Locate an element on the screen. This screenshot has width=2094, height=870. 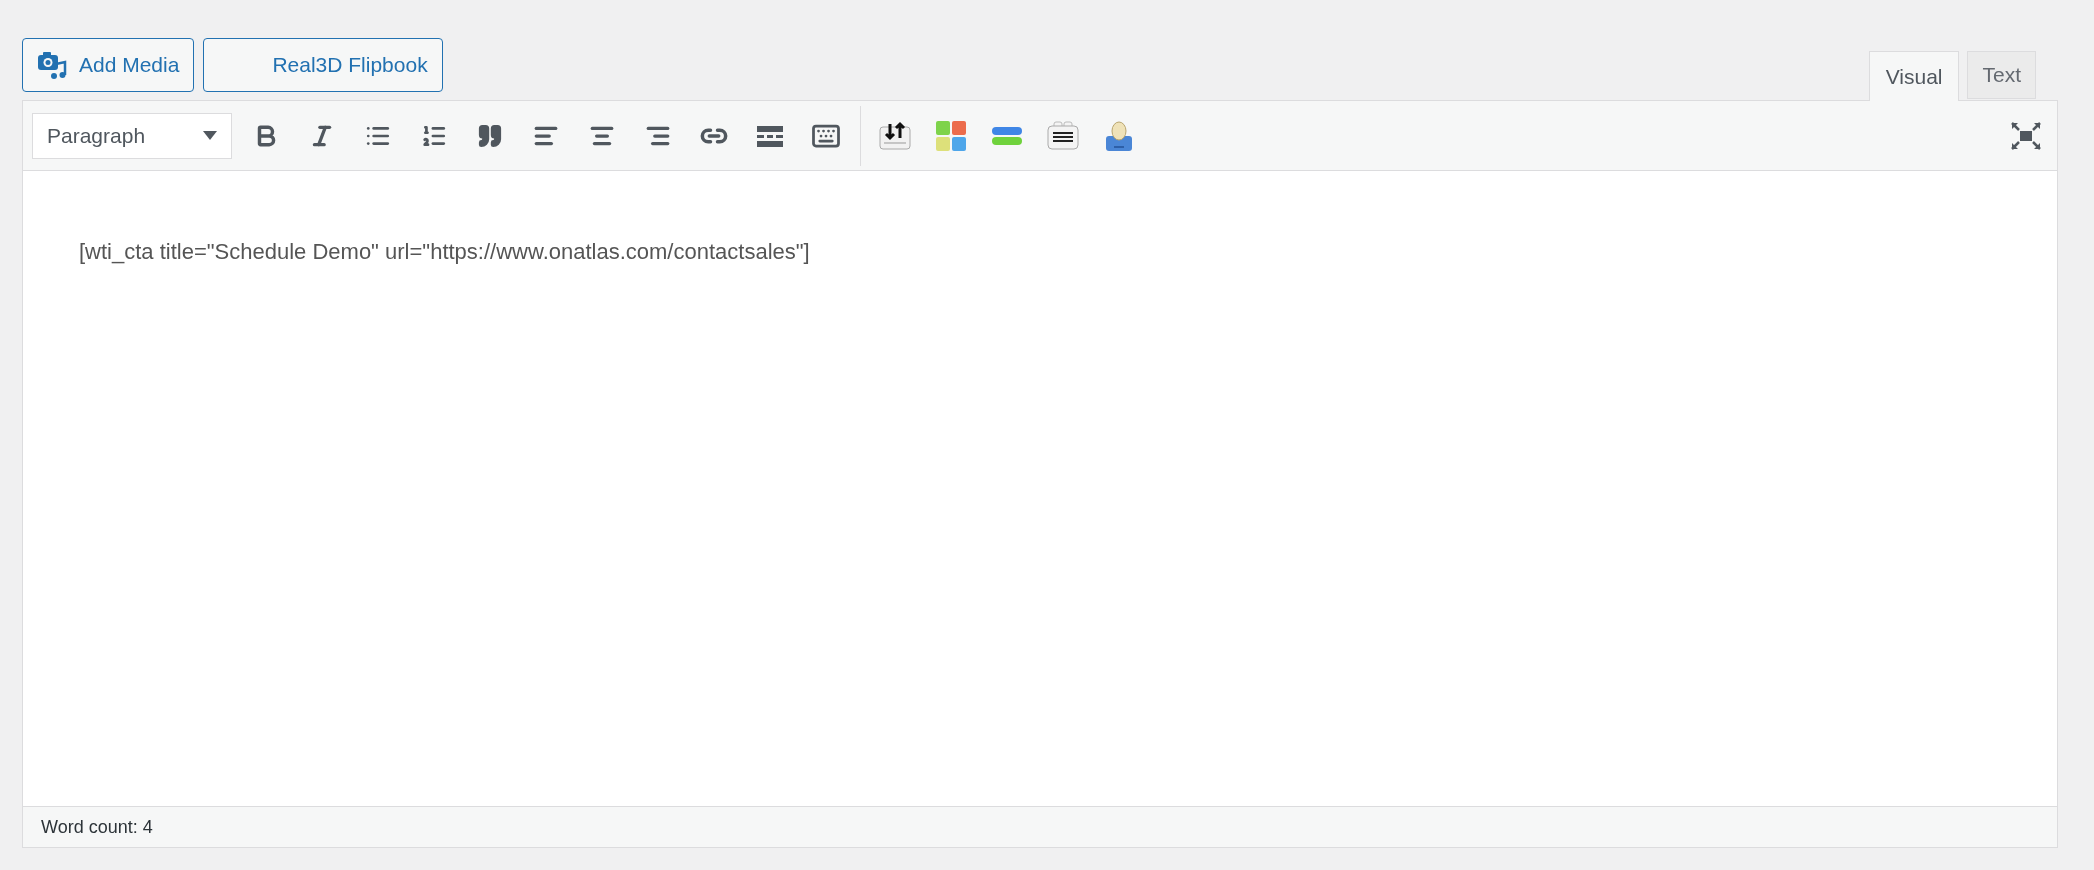
fullscreen-icon is located at coordinates (2026, 135).